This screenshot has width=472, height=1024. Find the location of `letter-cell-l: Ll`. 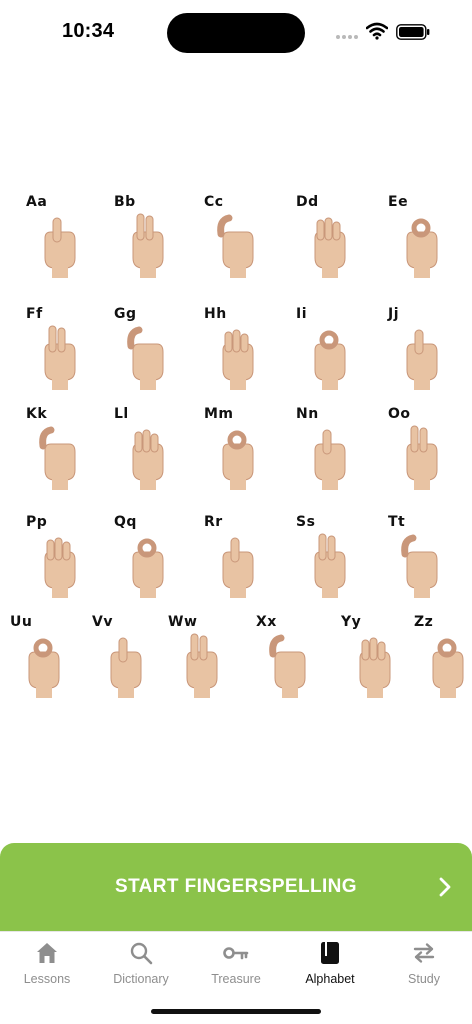

letter-cell-l: Ll is located at coordinates (153, 452).